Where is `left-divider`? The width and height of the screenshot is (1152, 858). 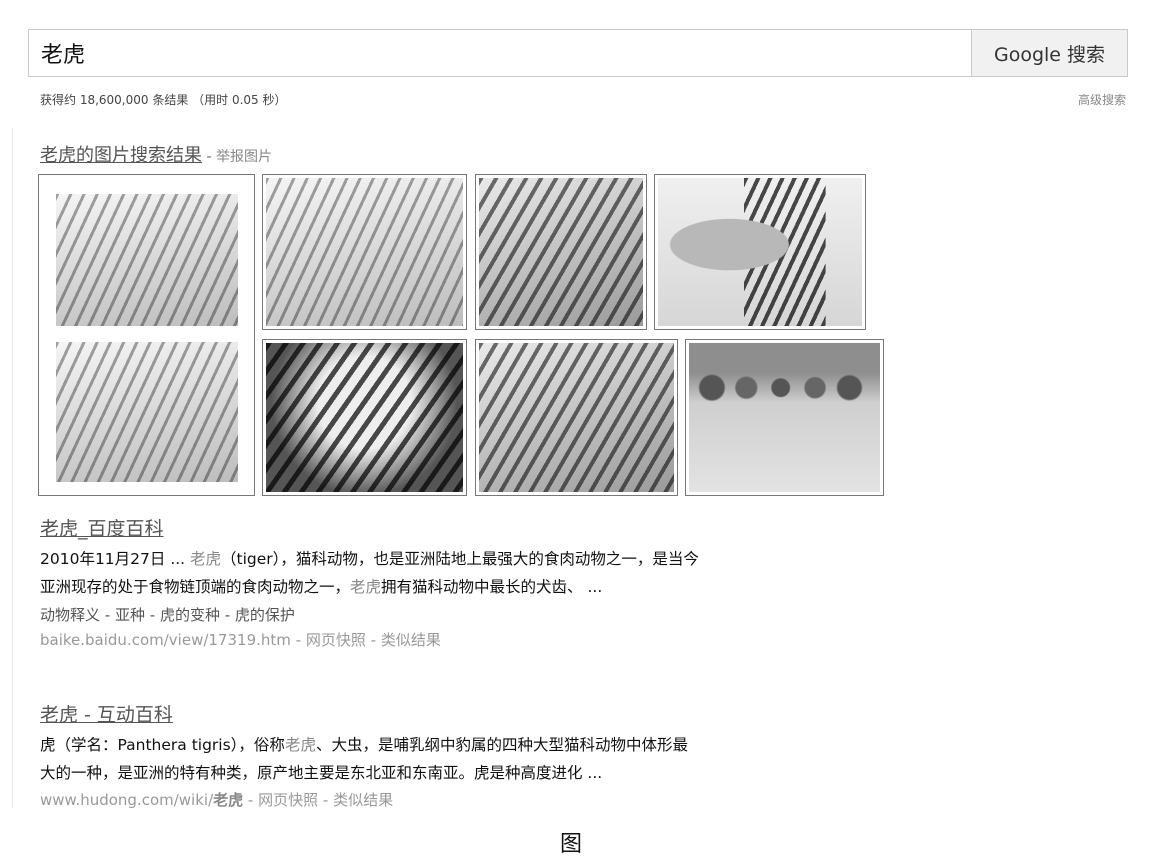 left-divider is located at coordinates (12, 473).